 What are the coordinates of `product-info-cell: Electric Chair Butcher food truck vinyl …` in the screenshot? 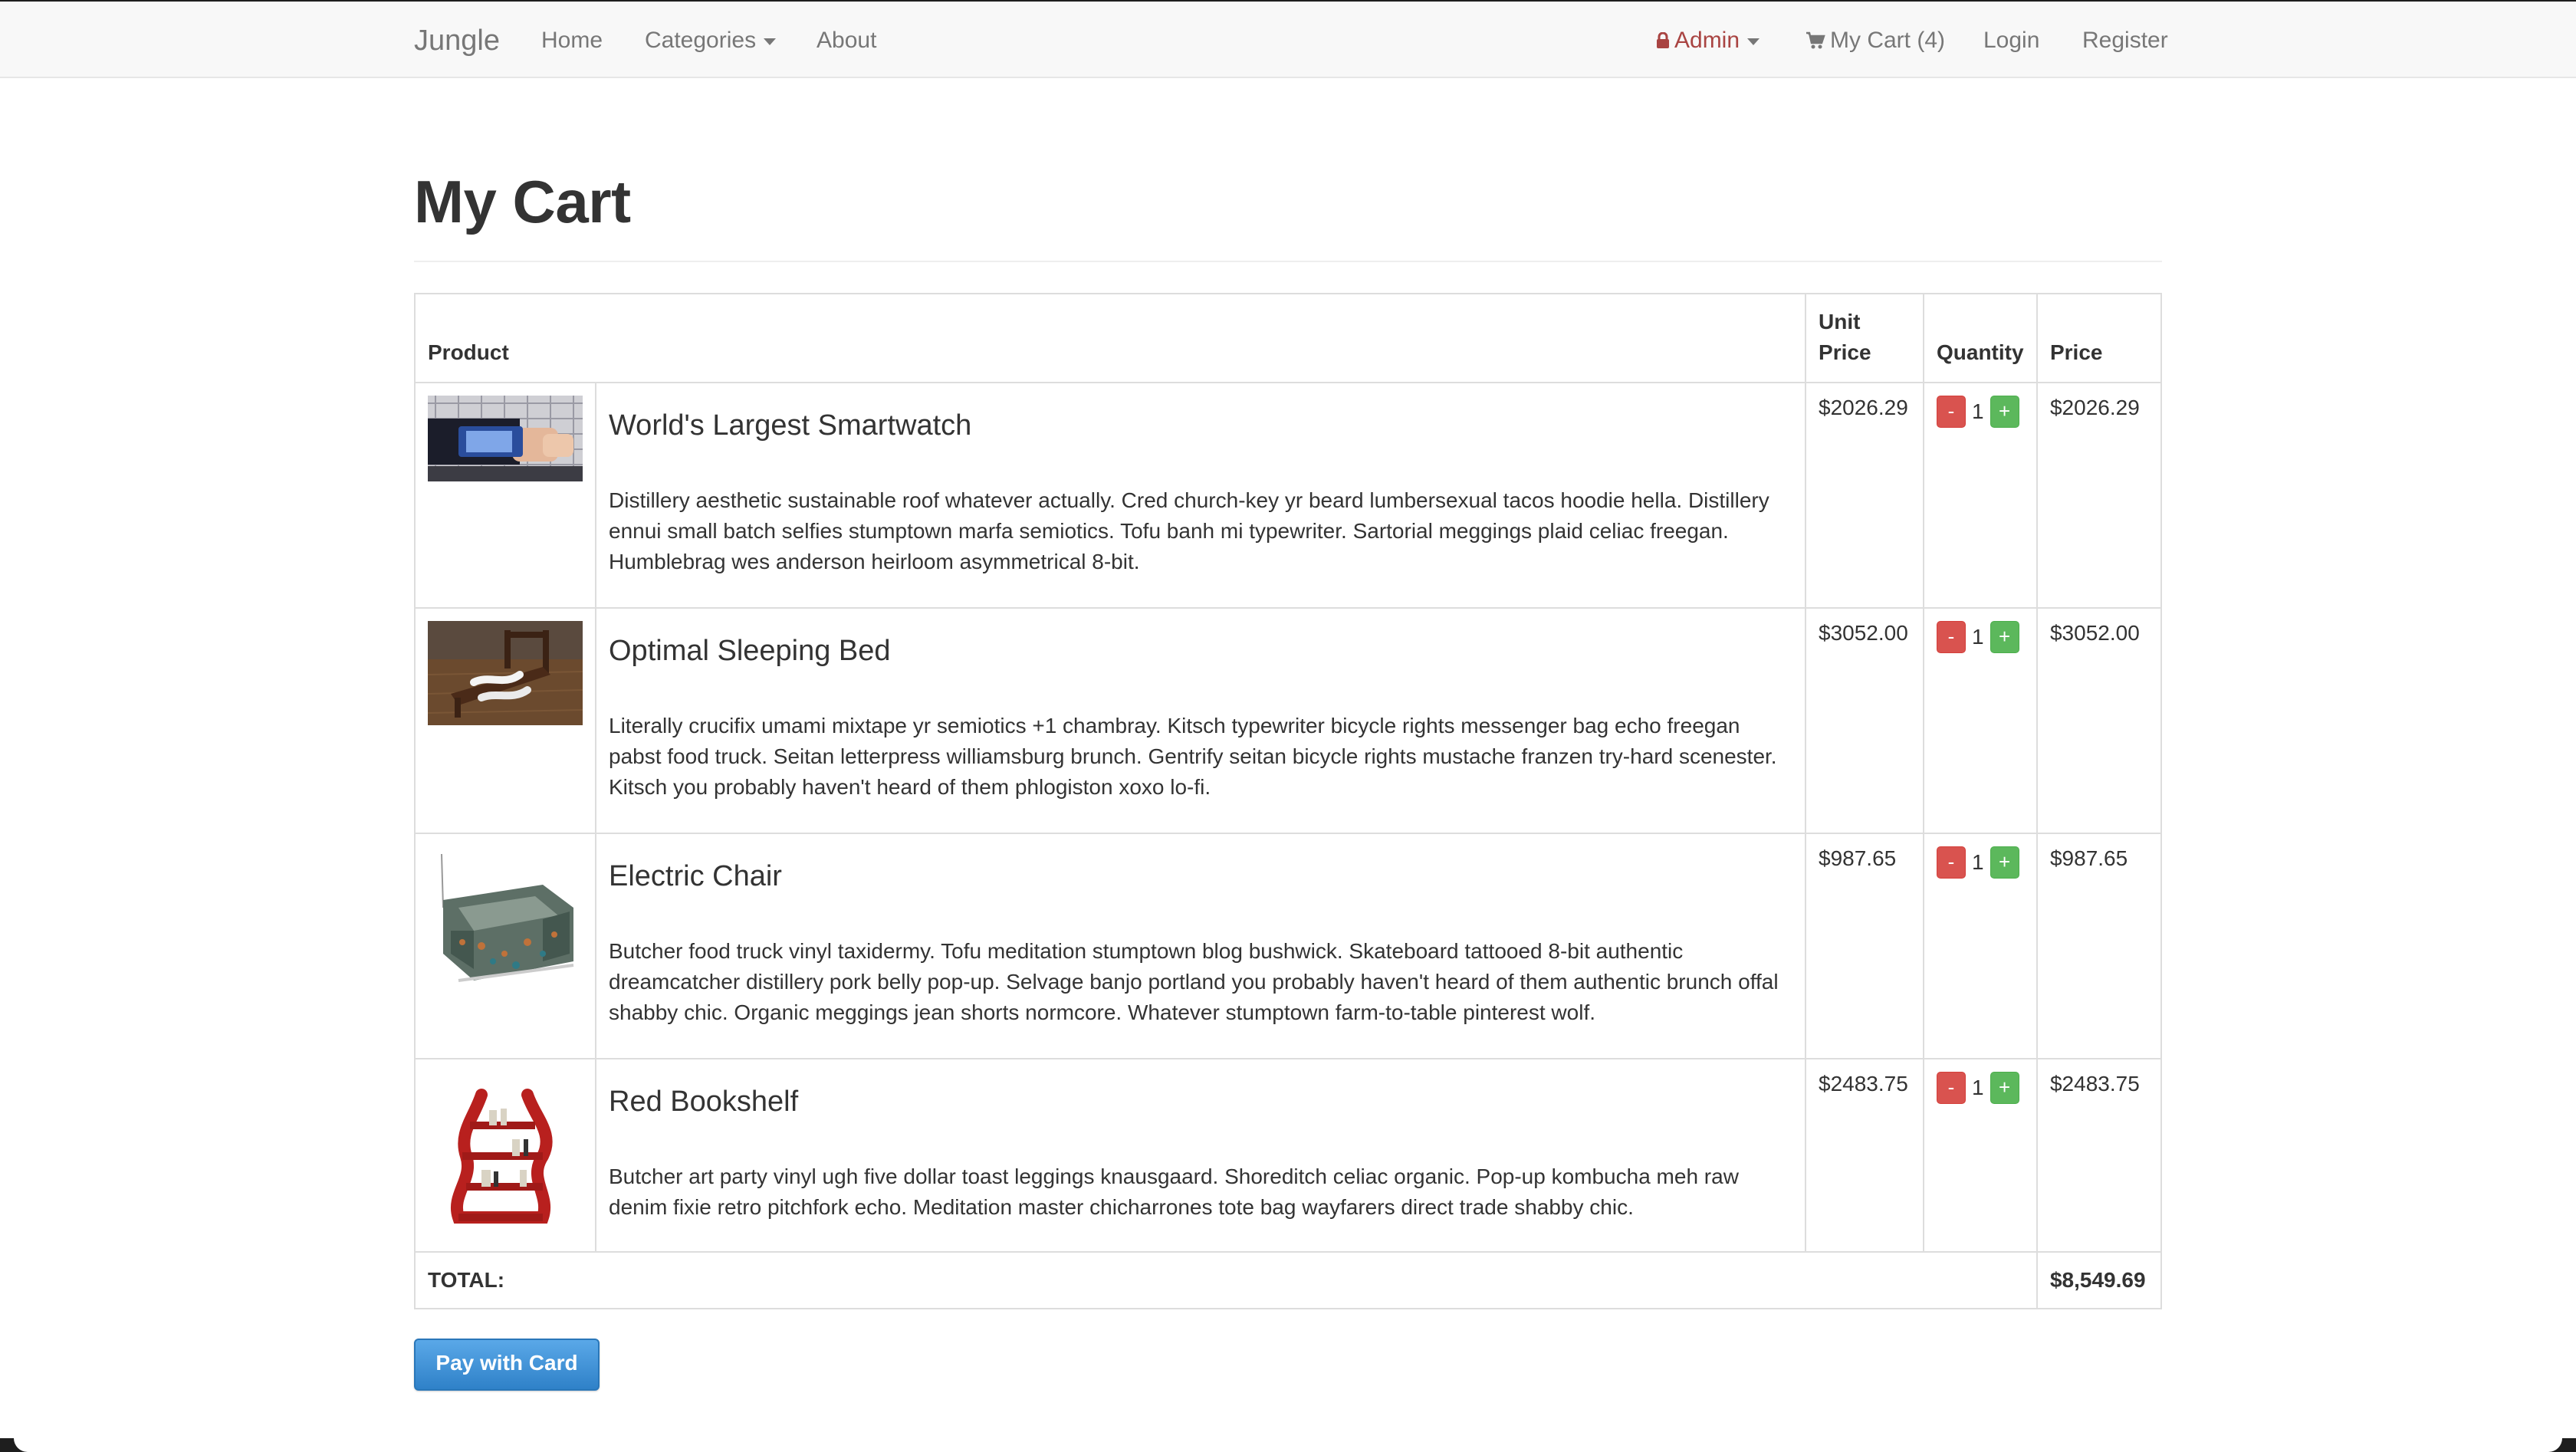 It's located at (1200, 946).